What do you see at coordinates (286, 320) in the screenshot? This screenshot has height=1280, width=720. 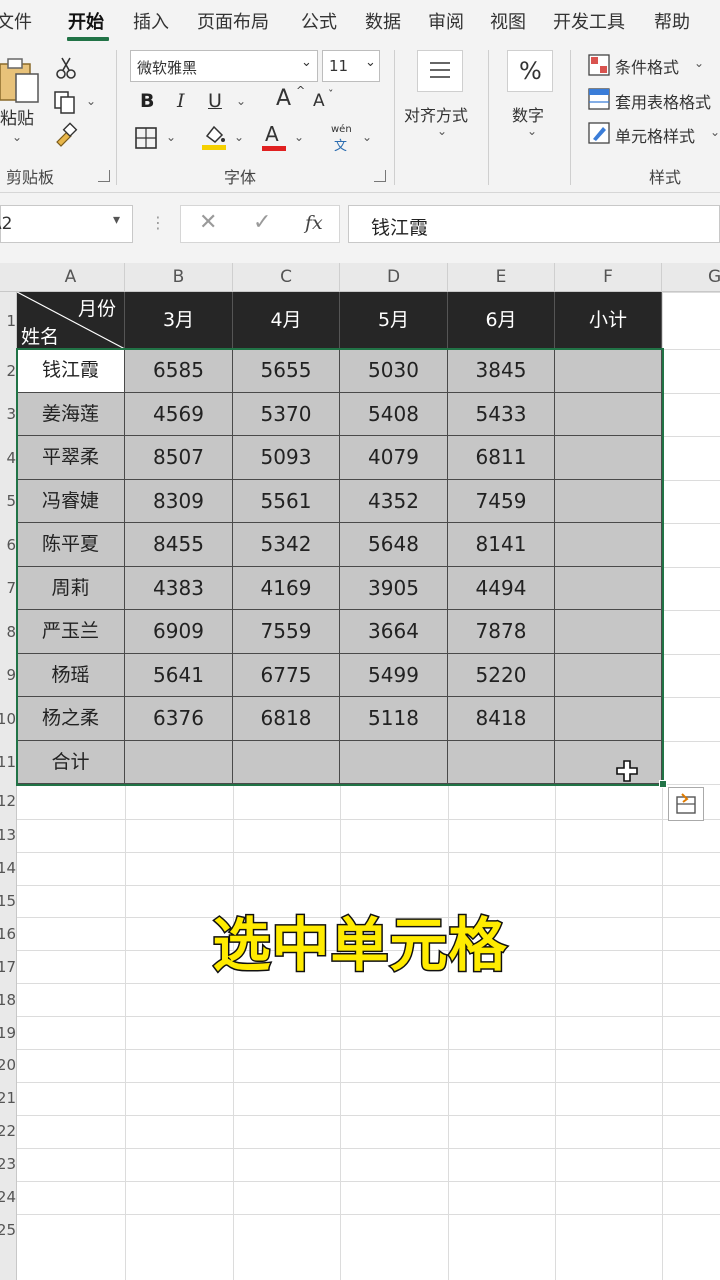 I see `header-cell-month: 4月` at bounding box center [286, 320].